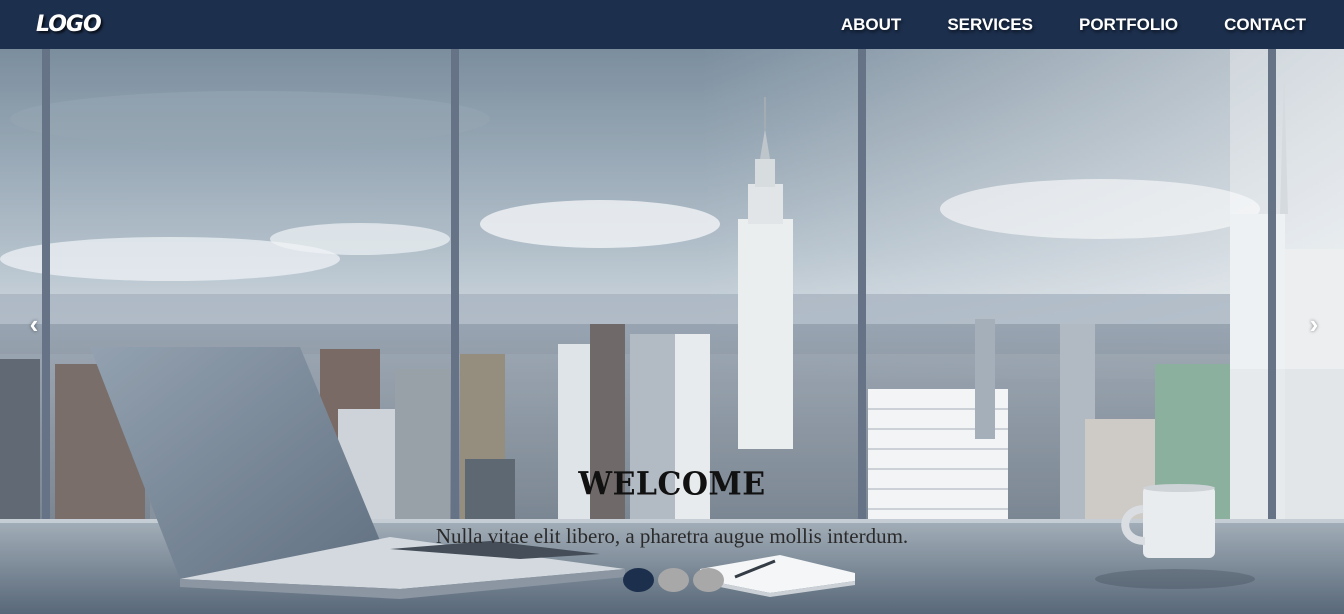 The width and height of the screenshot is (1344, 614). What do you see at coordinates (1128, 25) in the screenshot?
I see `nav-link-portfolio: PORTFOLIO` at bounding box center [1128, 25].